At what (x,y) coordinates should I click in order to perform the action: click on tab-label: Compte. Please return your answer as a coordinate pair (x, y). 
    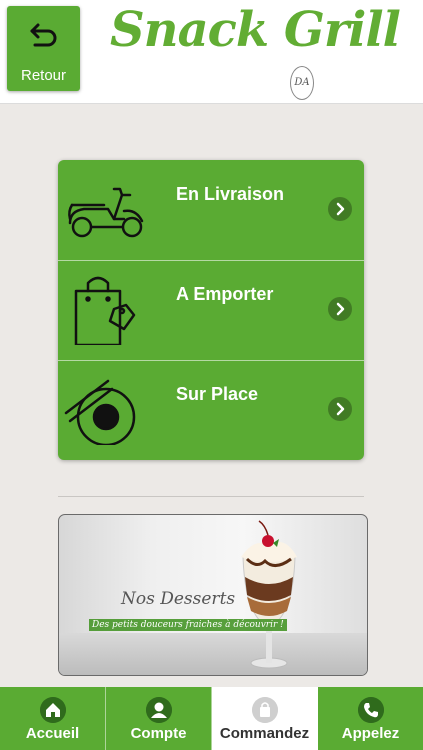
    Looking at the image, I should click on (158, 733).